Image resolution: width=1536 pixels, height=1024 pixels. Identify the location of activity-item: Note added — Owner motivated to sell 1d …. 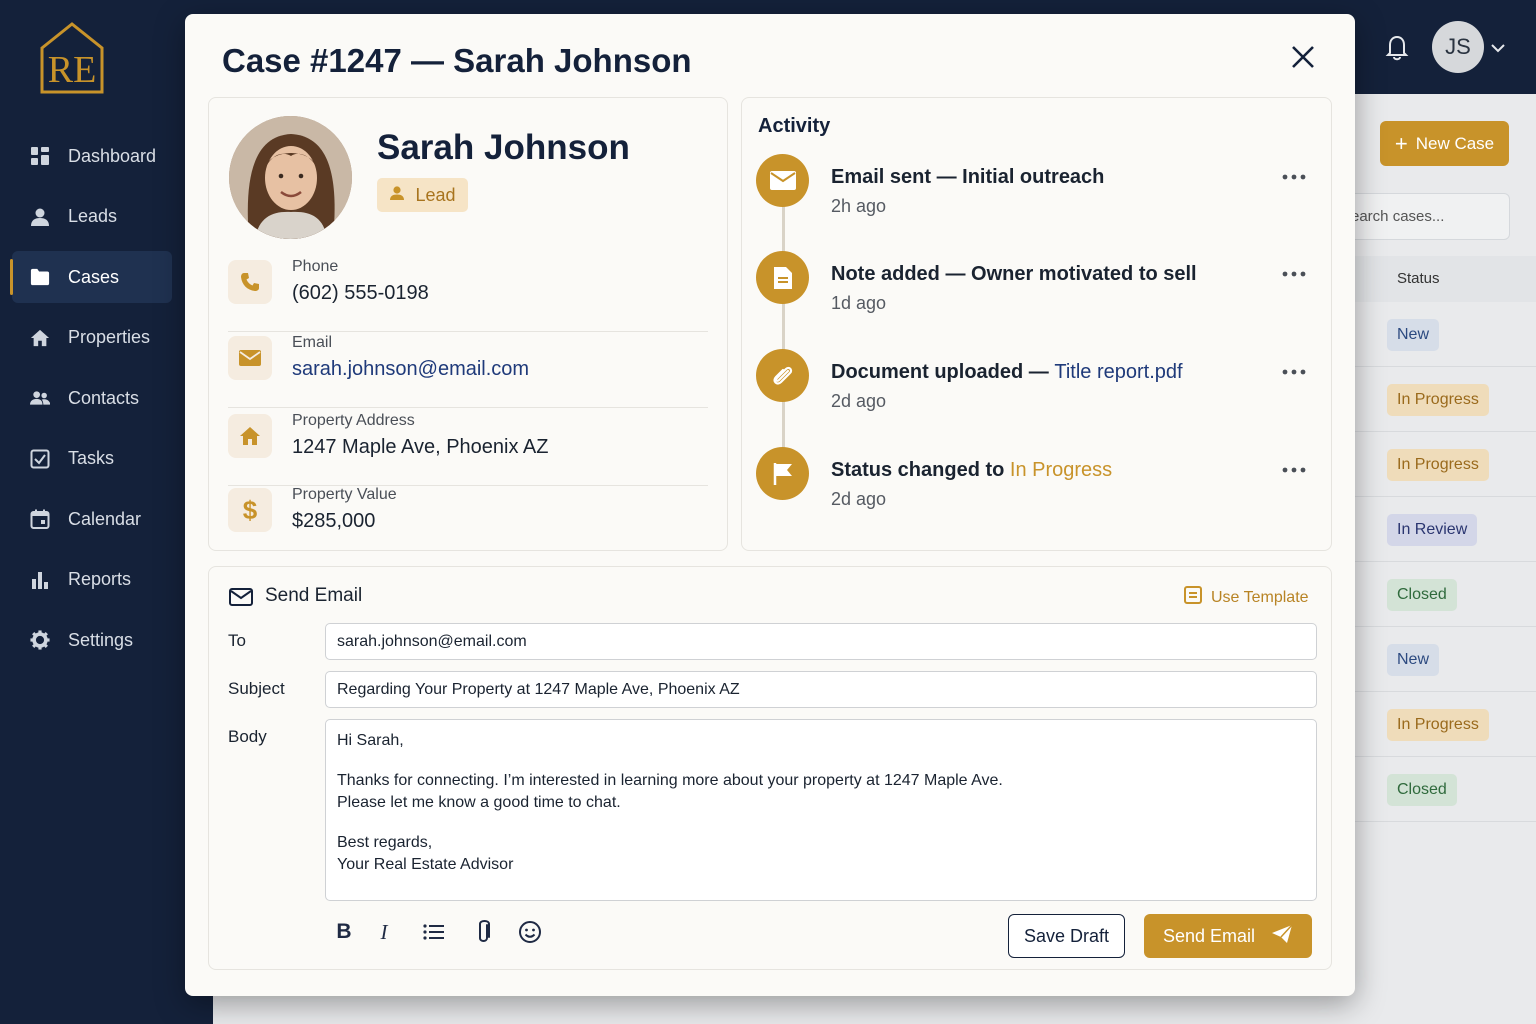
(1036, 286).